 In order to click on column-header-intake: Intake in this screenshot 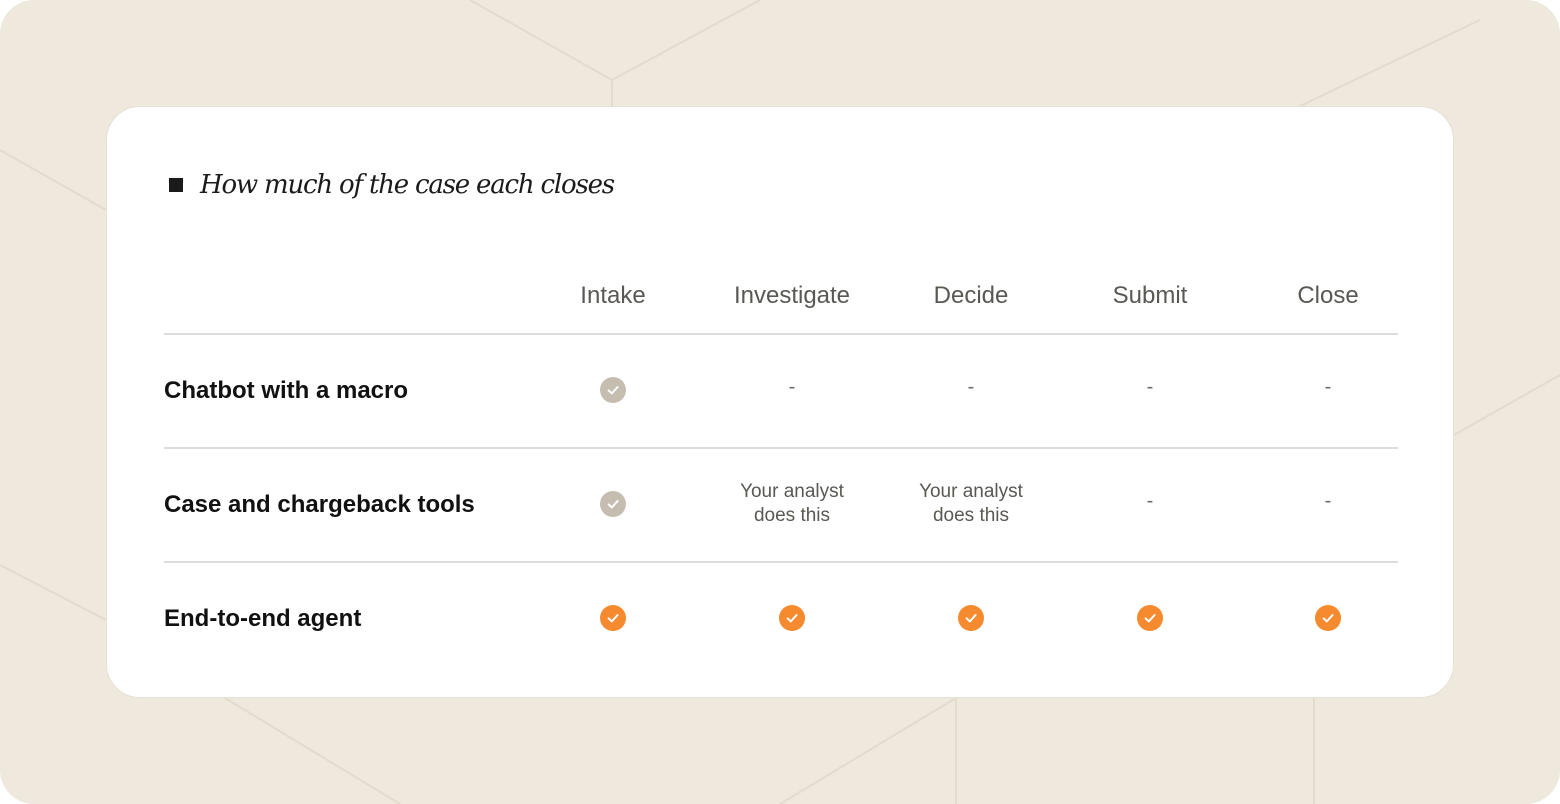, I will do `click(613, 295)`.